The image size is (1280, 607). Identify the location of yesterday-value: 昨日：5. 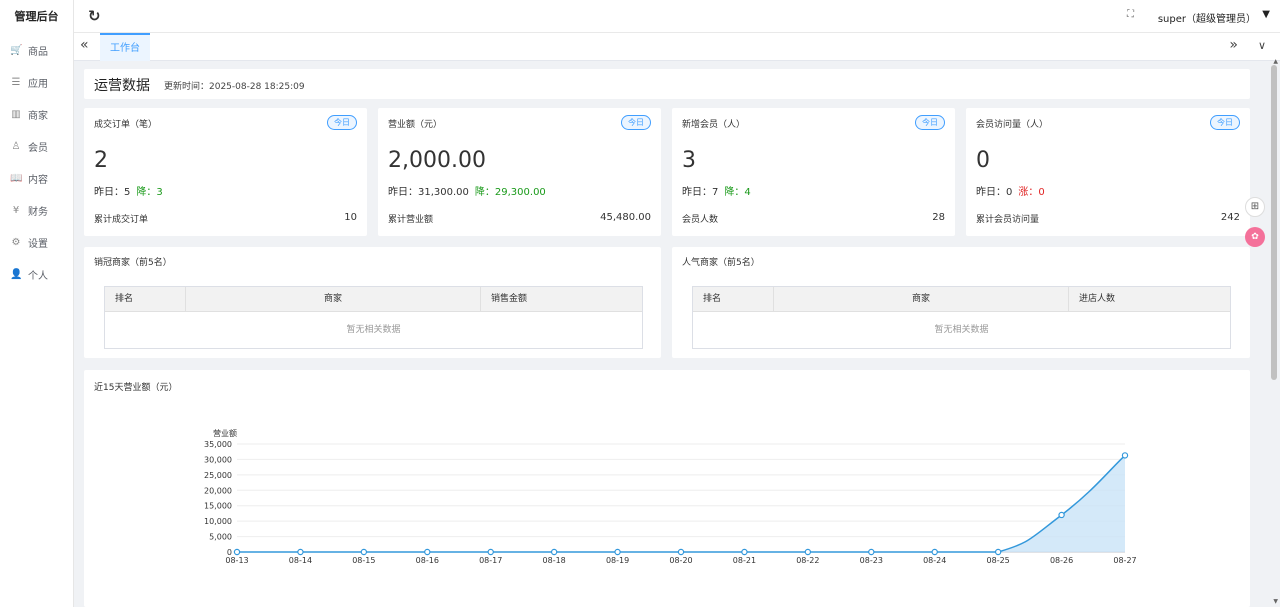
(112, 192).